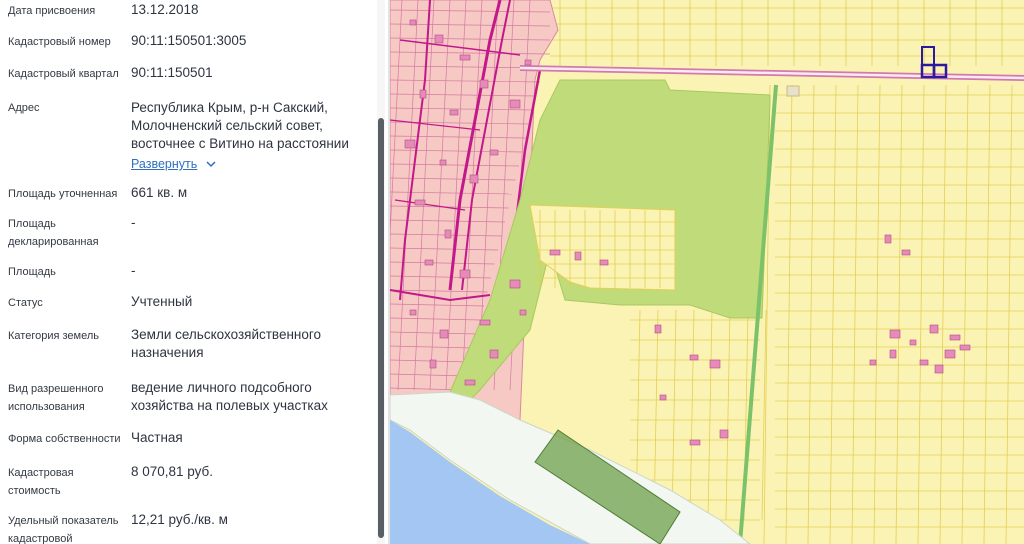 The height and width of the screenshot is (544, 1024). I want to click on chevron-down-icon, so click(211, 164).